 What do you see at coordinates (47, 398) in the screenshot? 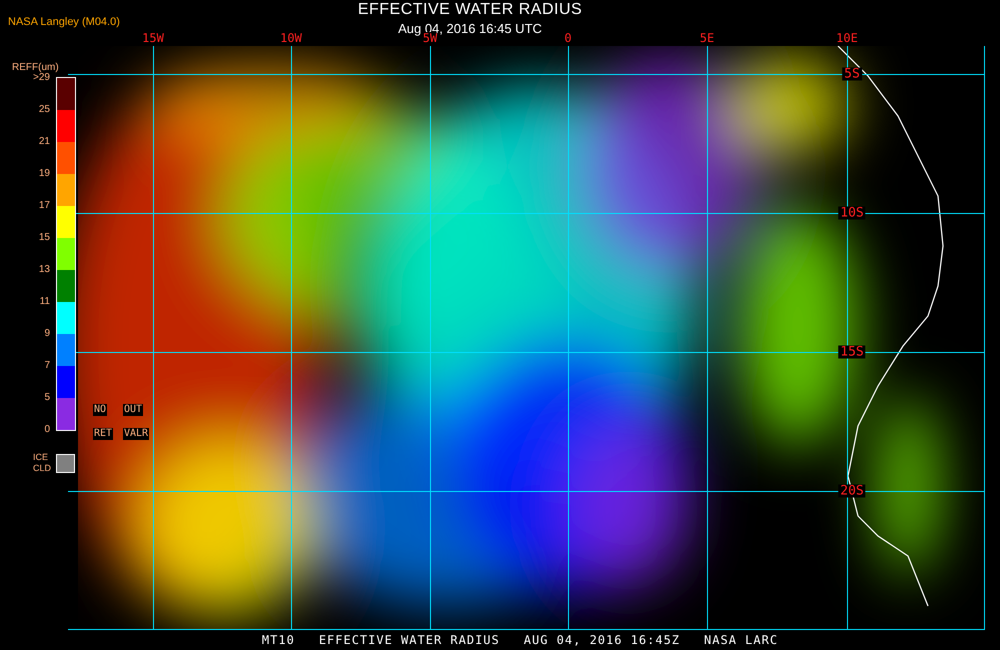
I see `scale-tick-label: 5` at bounding box center [47, 398].